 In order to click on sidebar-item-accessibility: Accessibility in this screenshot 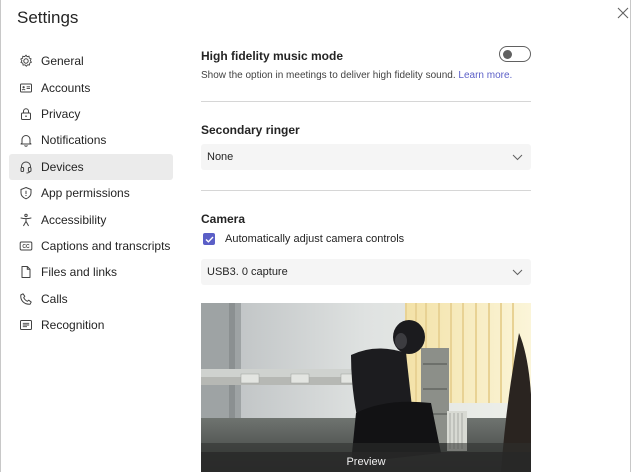, I will do `click(91, 219)`.